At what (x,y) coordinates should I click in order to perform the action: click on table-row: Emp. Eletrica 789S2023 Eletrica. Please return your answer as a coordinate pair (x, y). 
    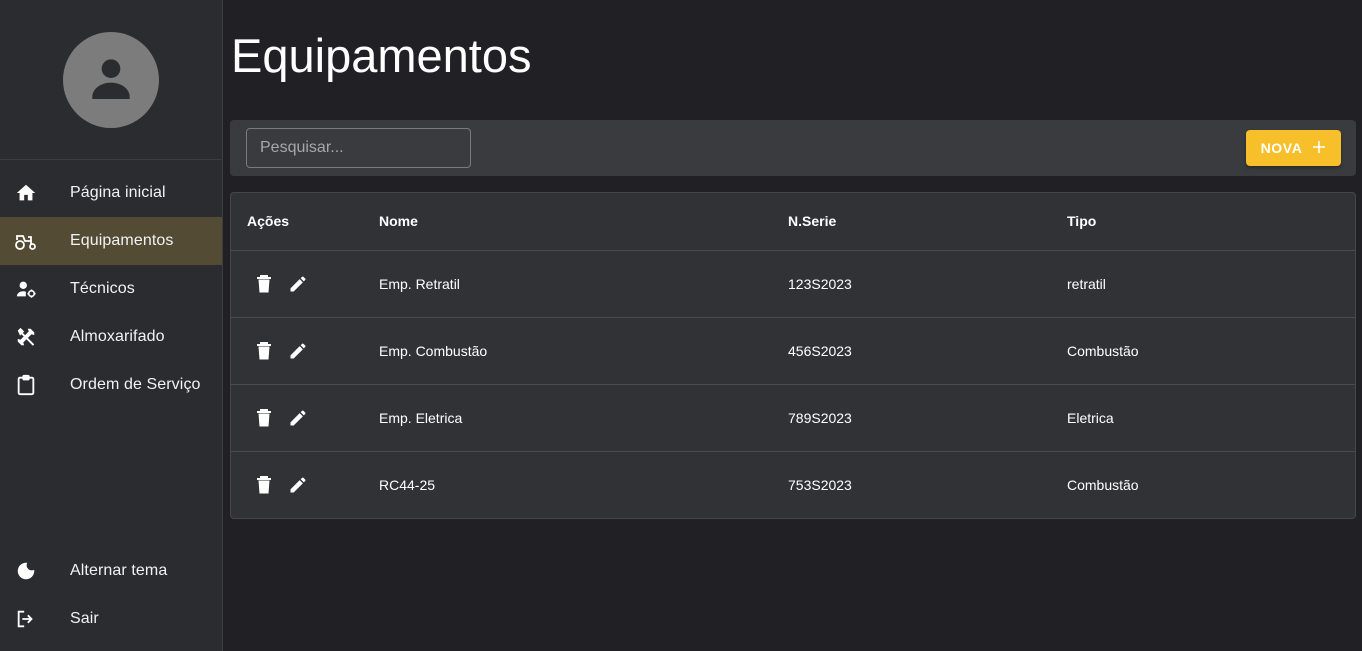
    Looking at the image, I should click on (793, 418).